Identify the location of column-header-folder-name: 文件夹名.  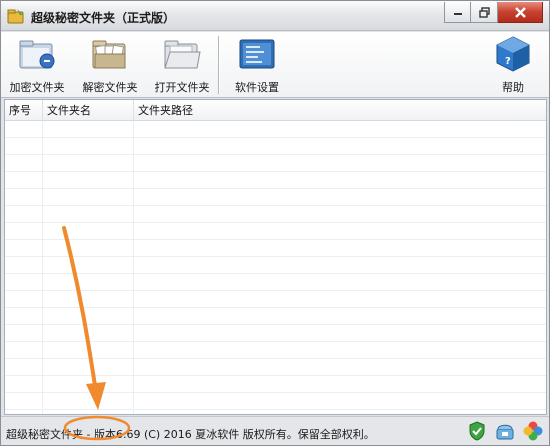
(88, 110).